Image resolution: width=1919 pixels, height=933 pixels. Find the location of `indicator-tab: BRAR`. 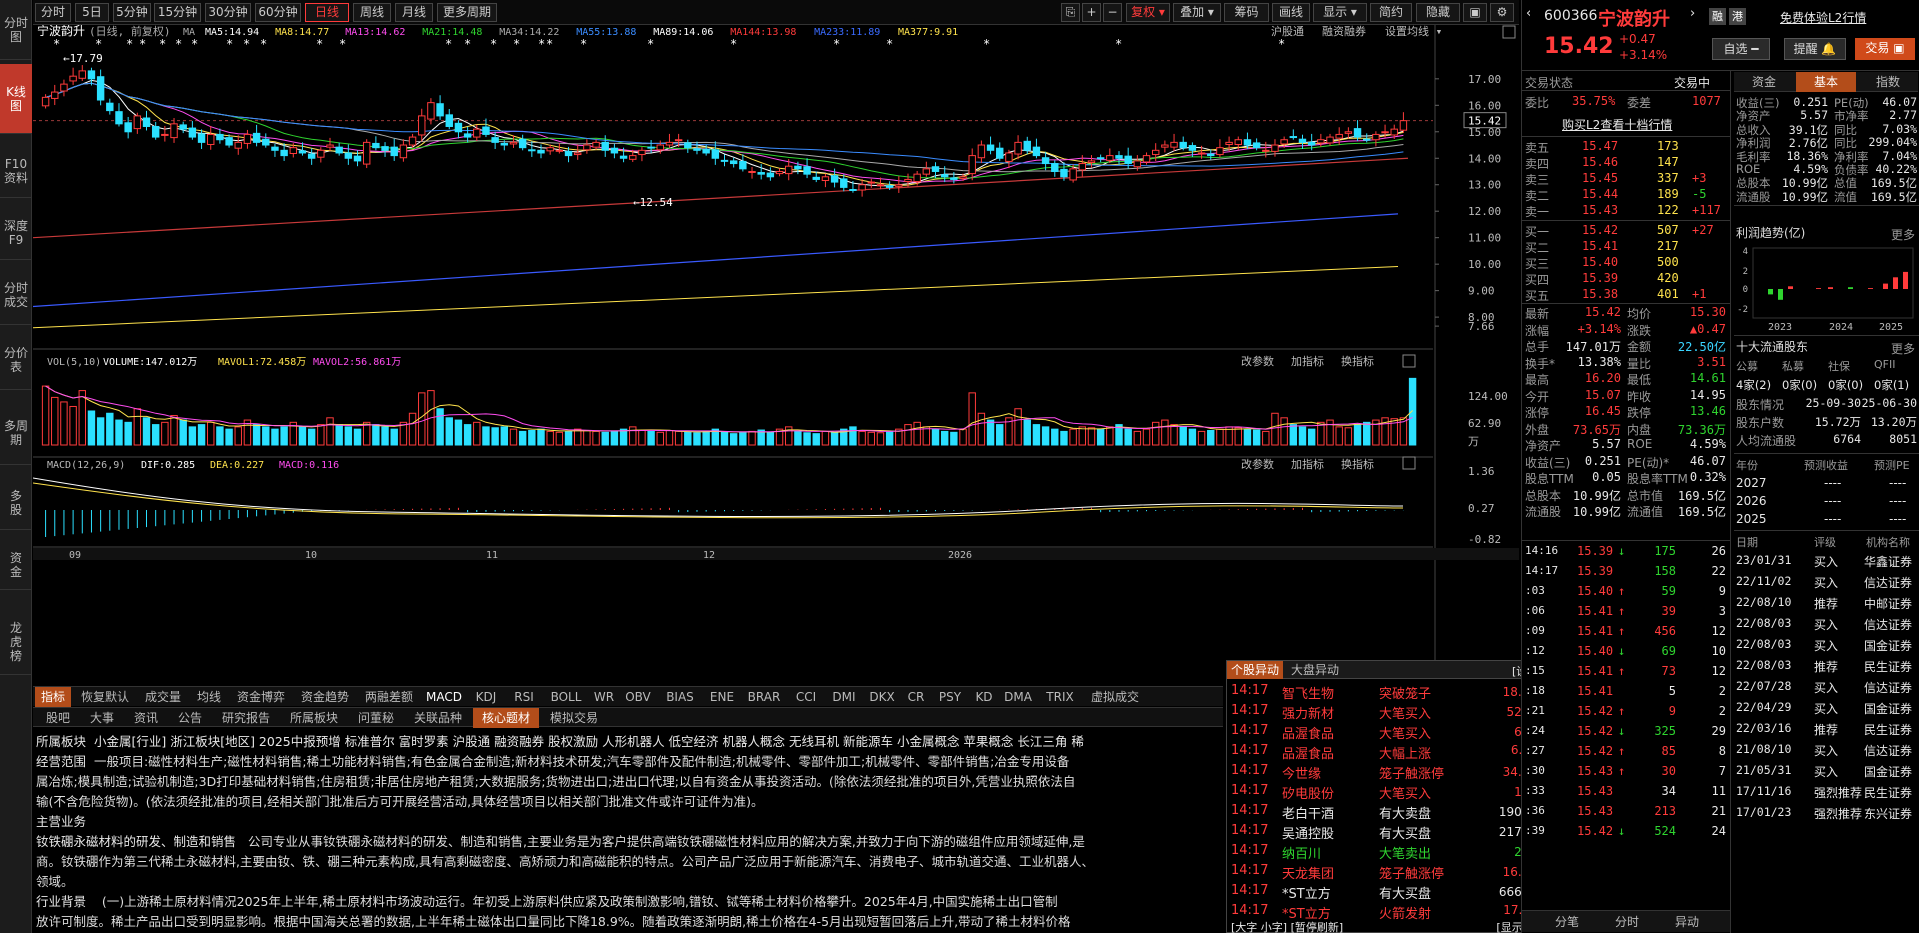

indicator-tab: BRAR is located at coordinates (764, 697).